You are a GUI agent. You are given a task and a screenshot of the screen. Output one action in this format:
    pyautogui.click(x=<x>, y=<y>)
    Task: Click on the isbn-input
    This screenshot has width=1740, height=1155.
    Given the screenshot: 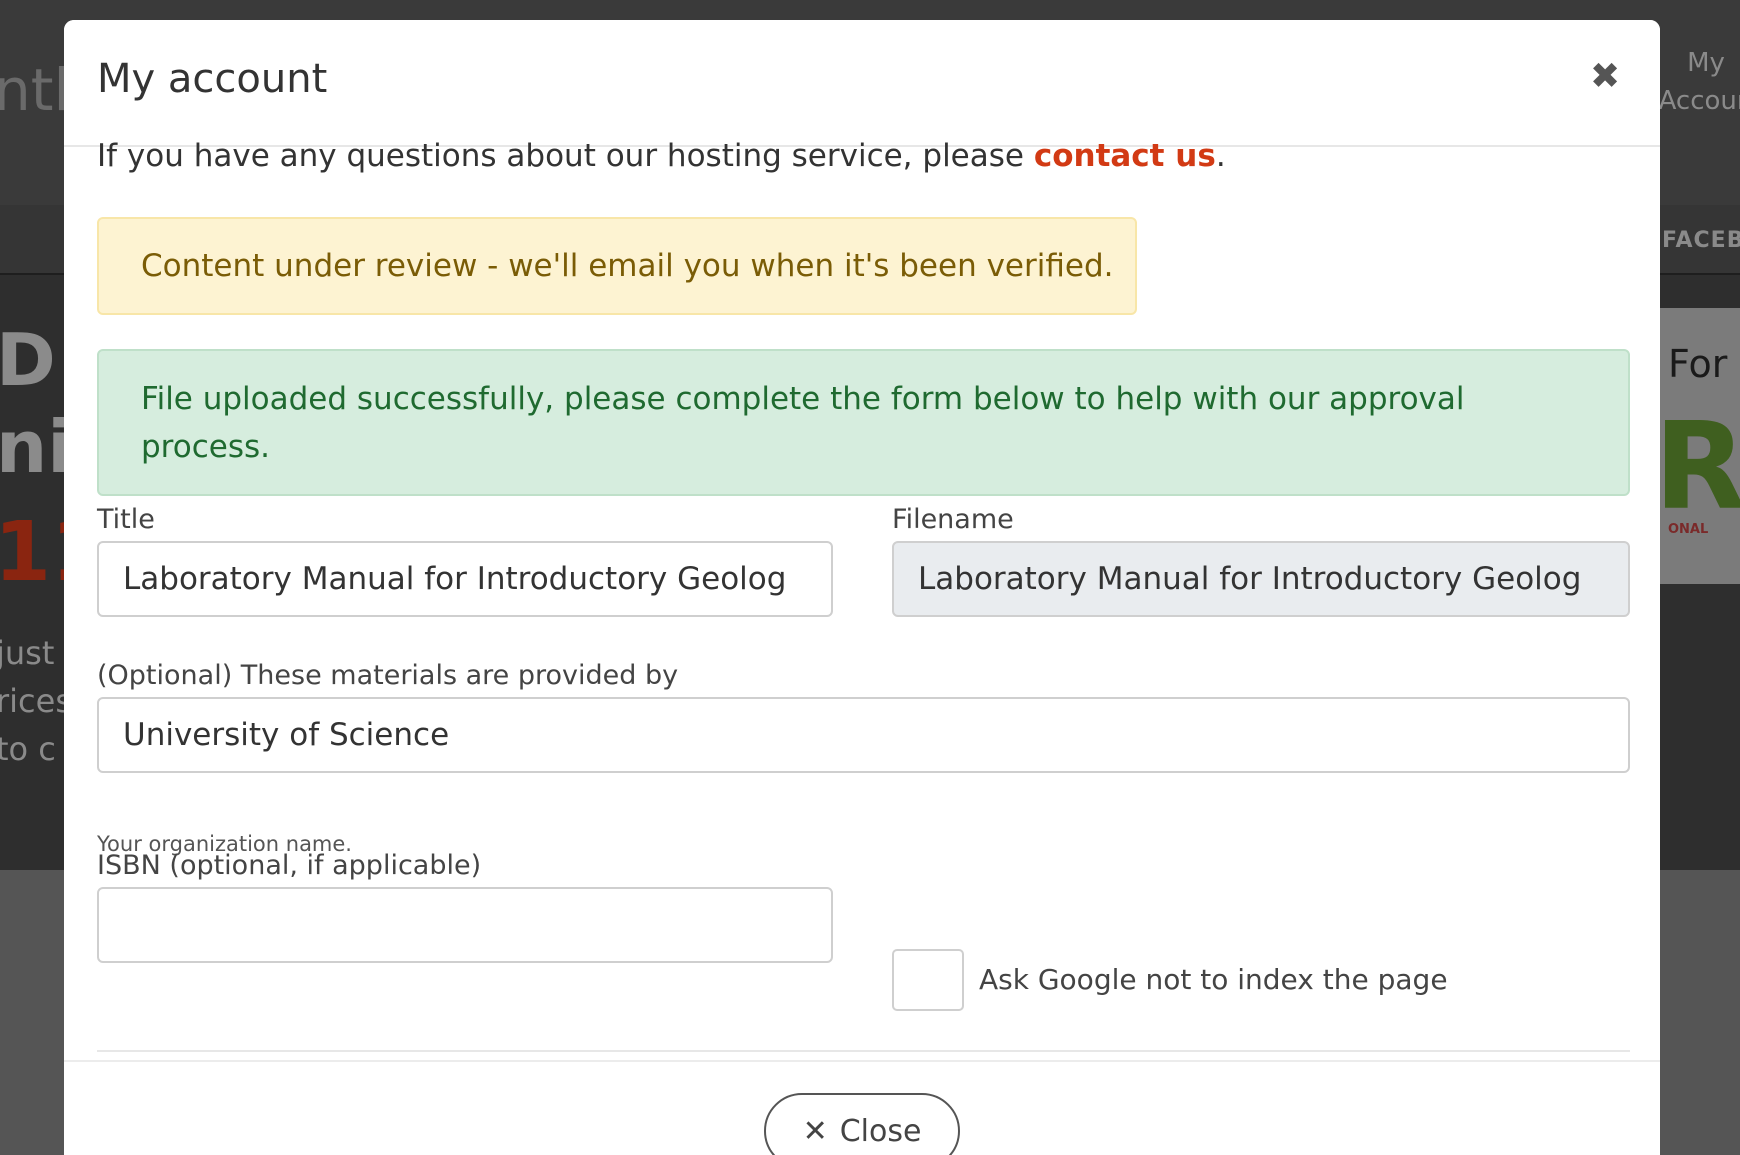 What is the action you would take?
    pyautogui.click(x=465, y=925)
    